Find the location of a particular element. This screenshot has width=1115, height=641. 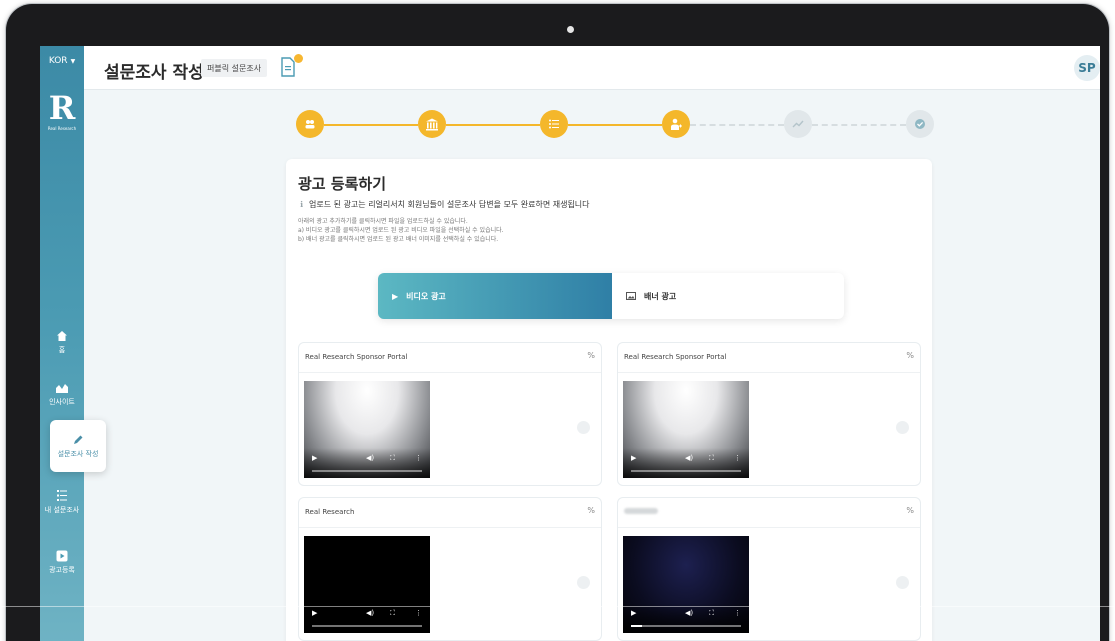

image-icon is located at coordinates (631, 296).